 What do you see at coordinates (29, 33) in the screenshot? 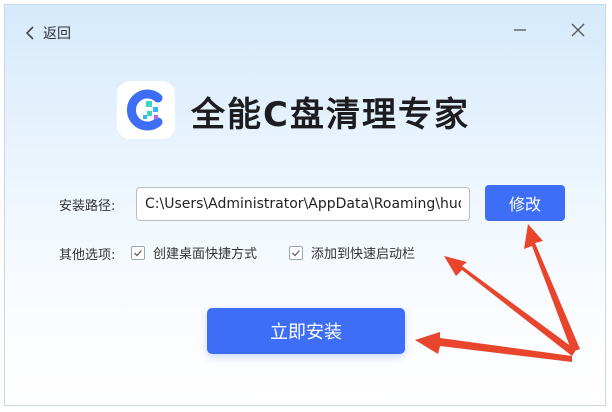
I see `chevron-left-icon` at bounding box center [29, 33].